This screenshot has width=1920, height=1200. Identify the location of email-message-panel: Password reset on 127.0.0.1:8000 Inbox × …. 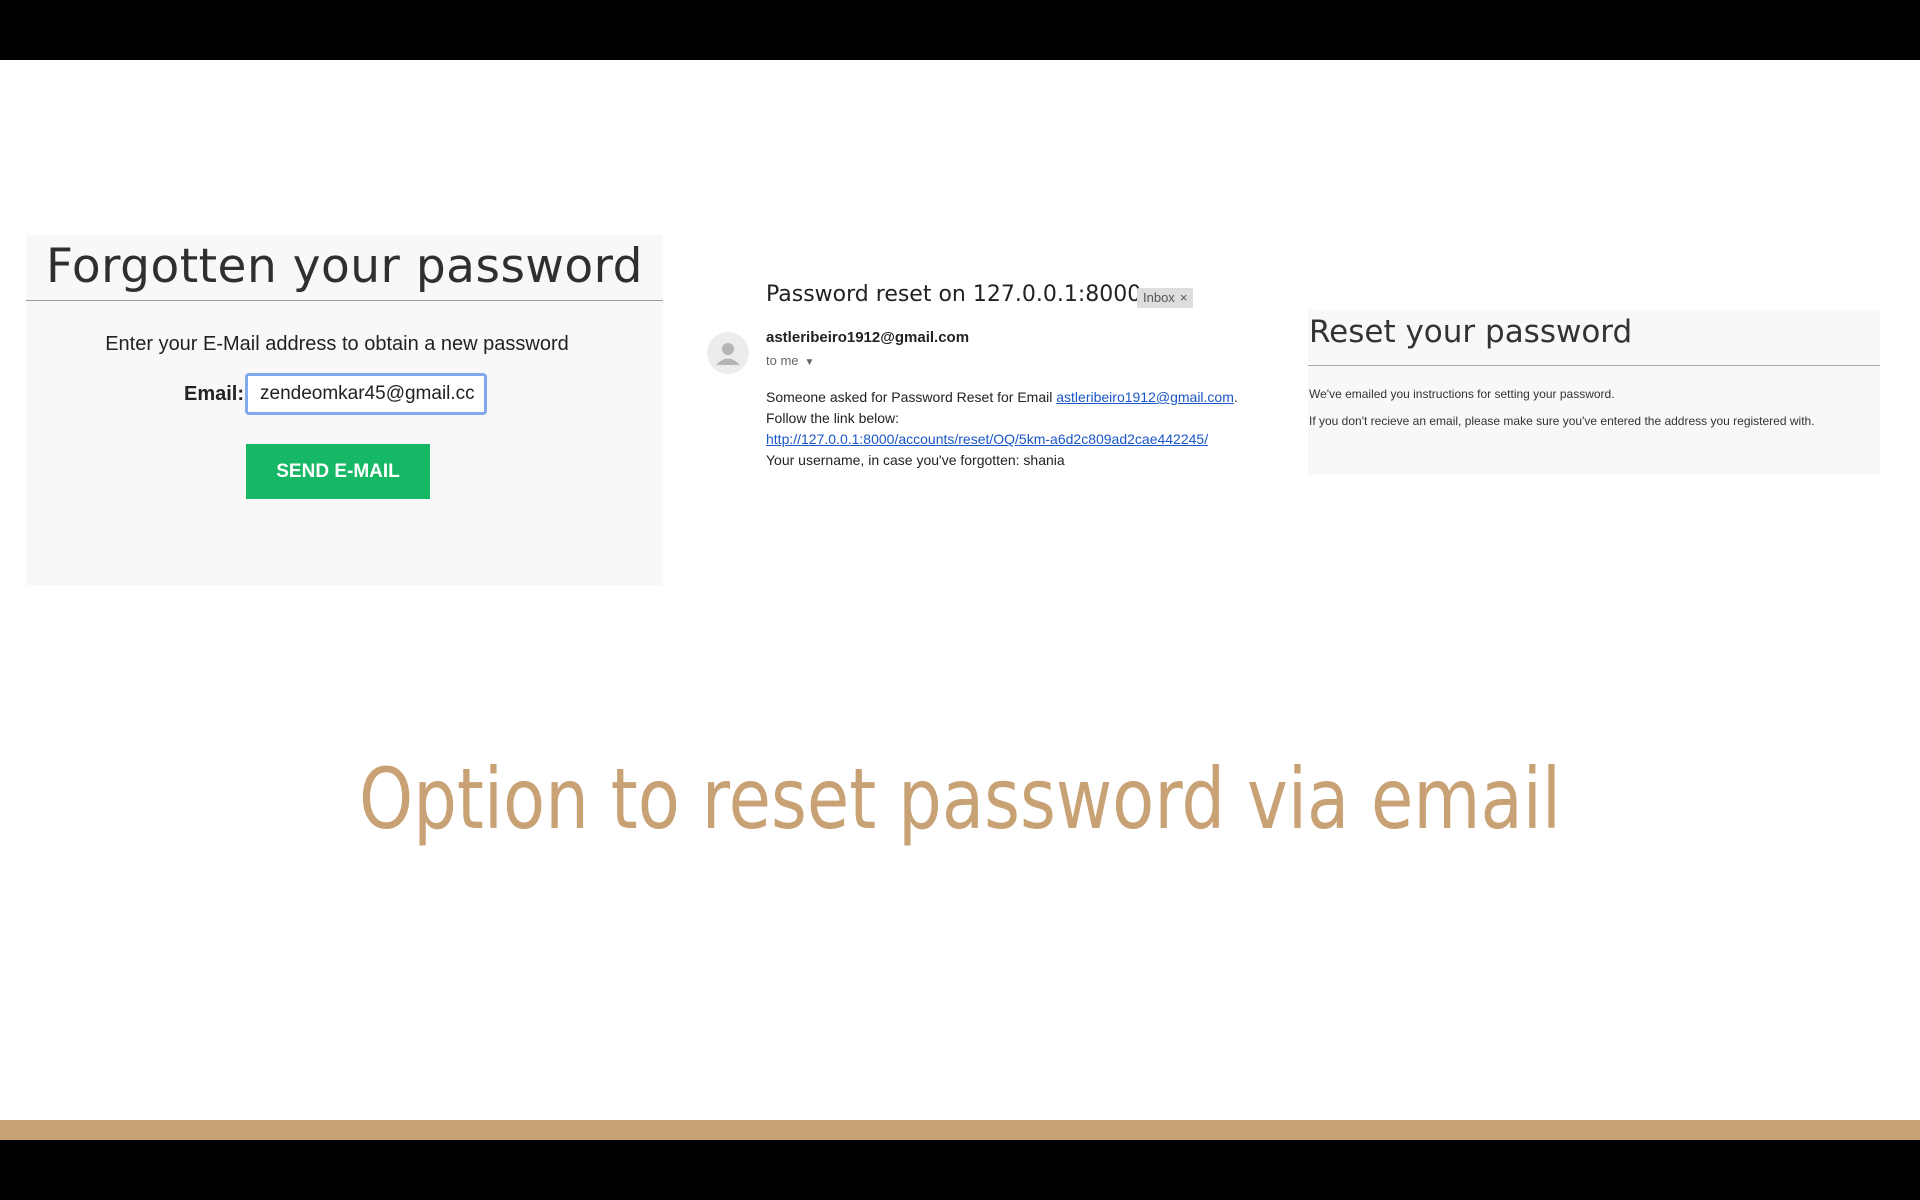
(980, 395).